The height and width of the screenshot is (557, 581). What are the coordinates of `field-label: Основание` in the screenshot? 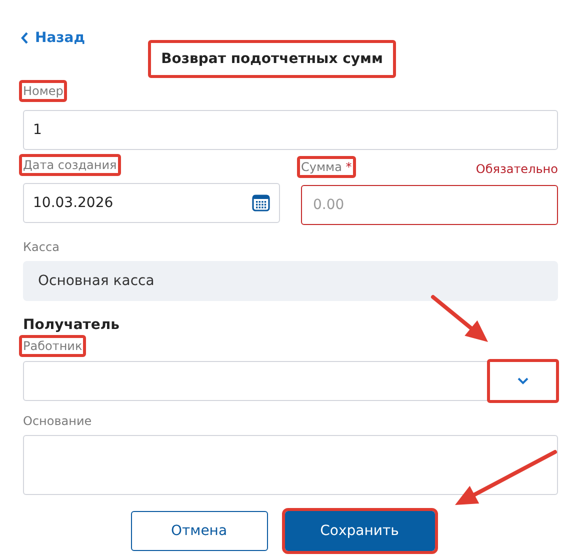 It's located at (57, 421).